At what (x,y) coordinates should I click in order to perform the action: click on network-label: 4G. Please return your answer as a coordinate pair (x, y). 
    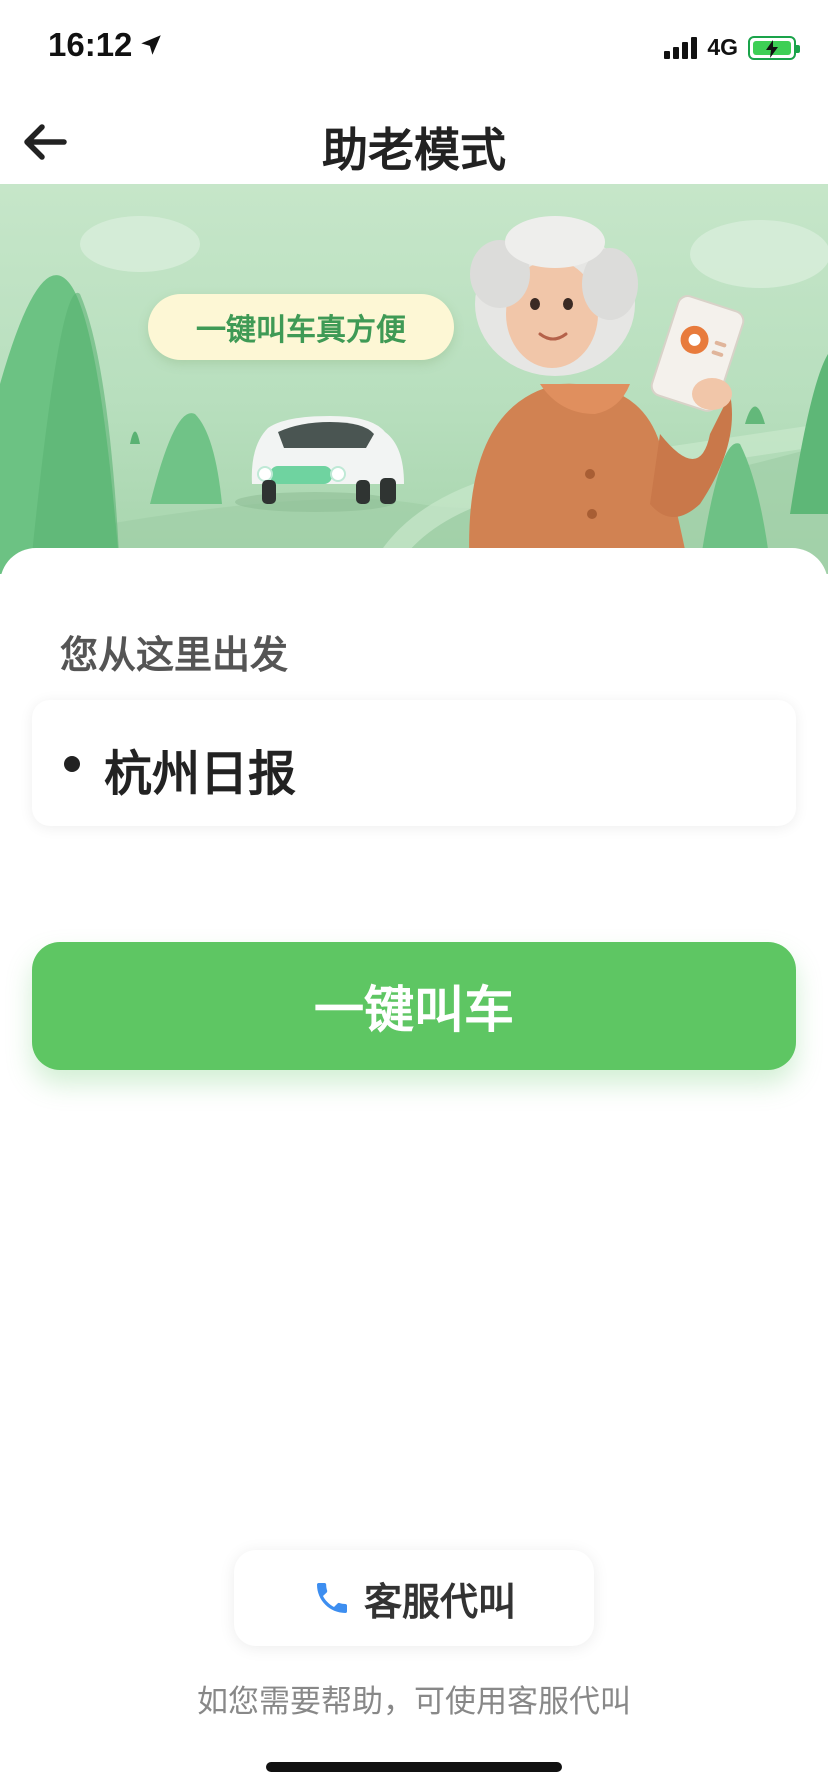
    Looking at the image, I should click on (722, 47).